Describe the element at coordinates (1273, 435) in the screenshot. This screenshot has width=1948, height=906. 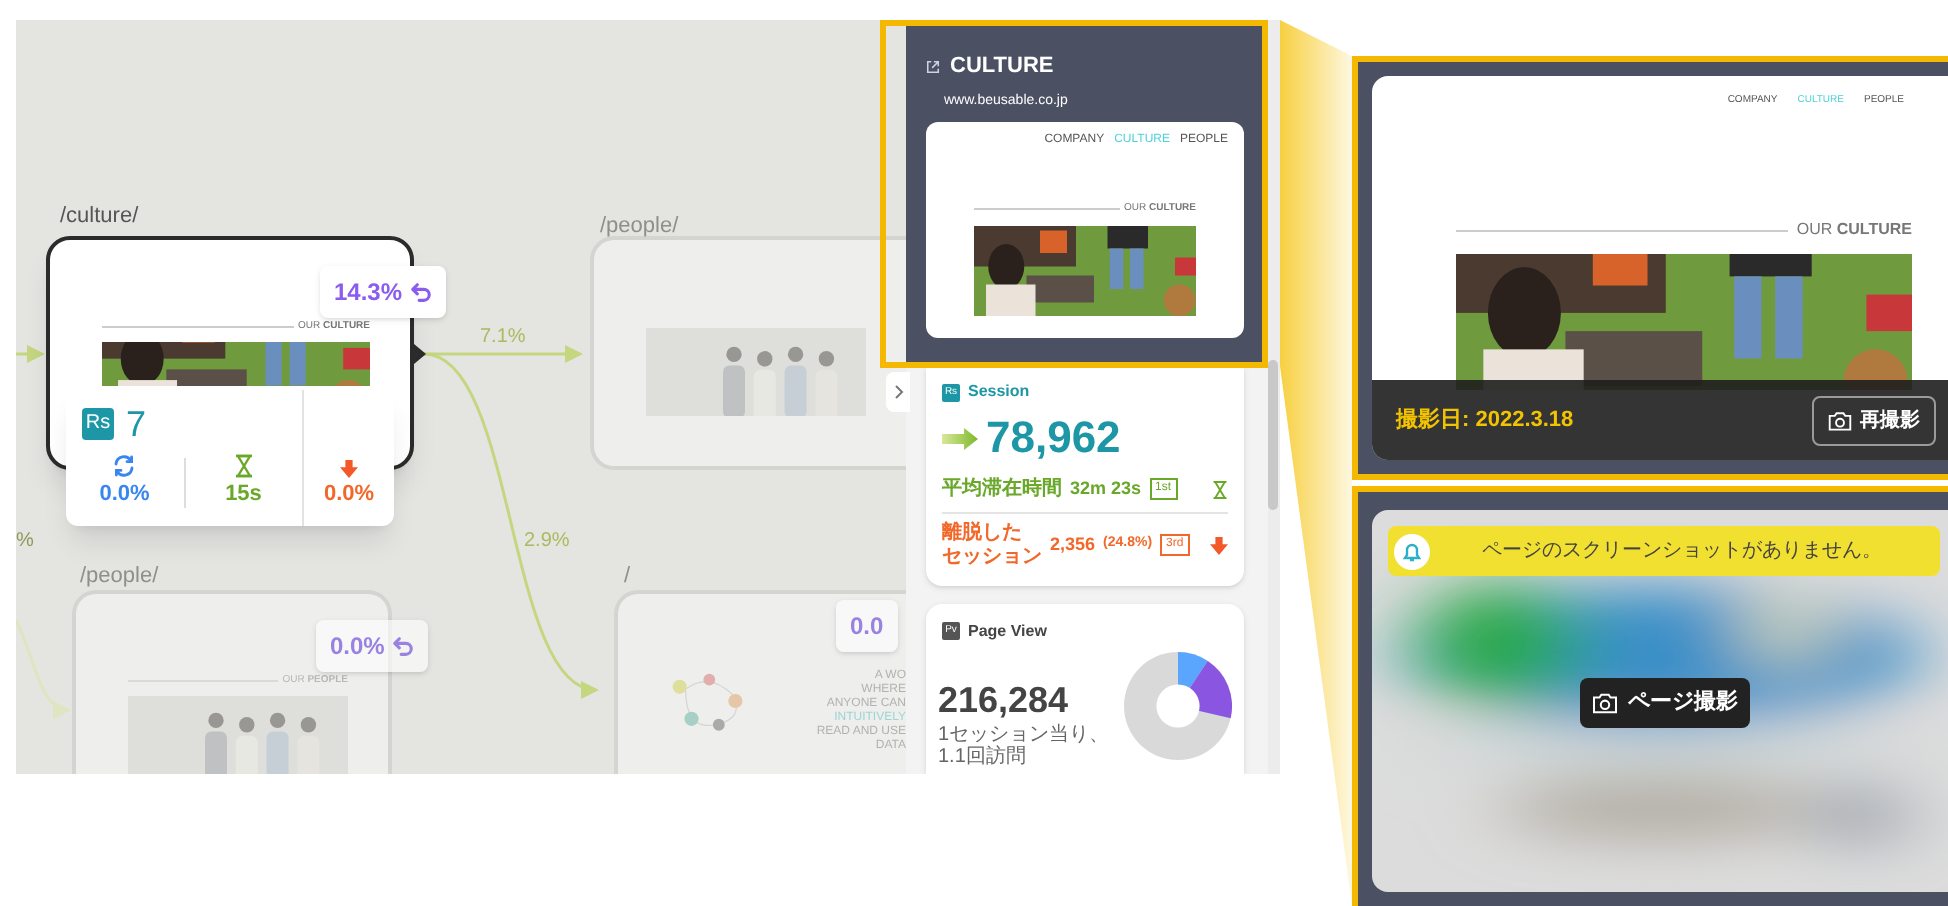
I see `scrollbar-thumb` at that location.